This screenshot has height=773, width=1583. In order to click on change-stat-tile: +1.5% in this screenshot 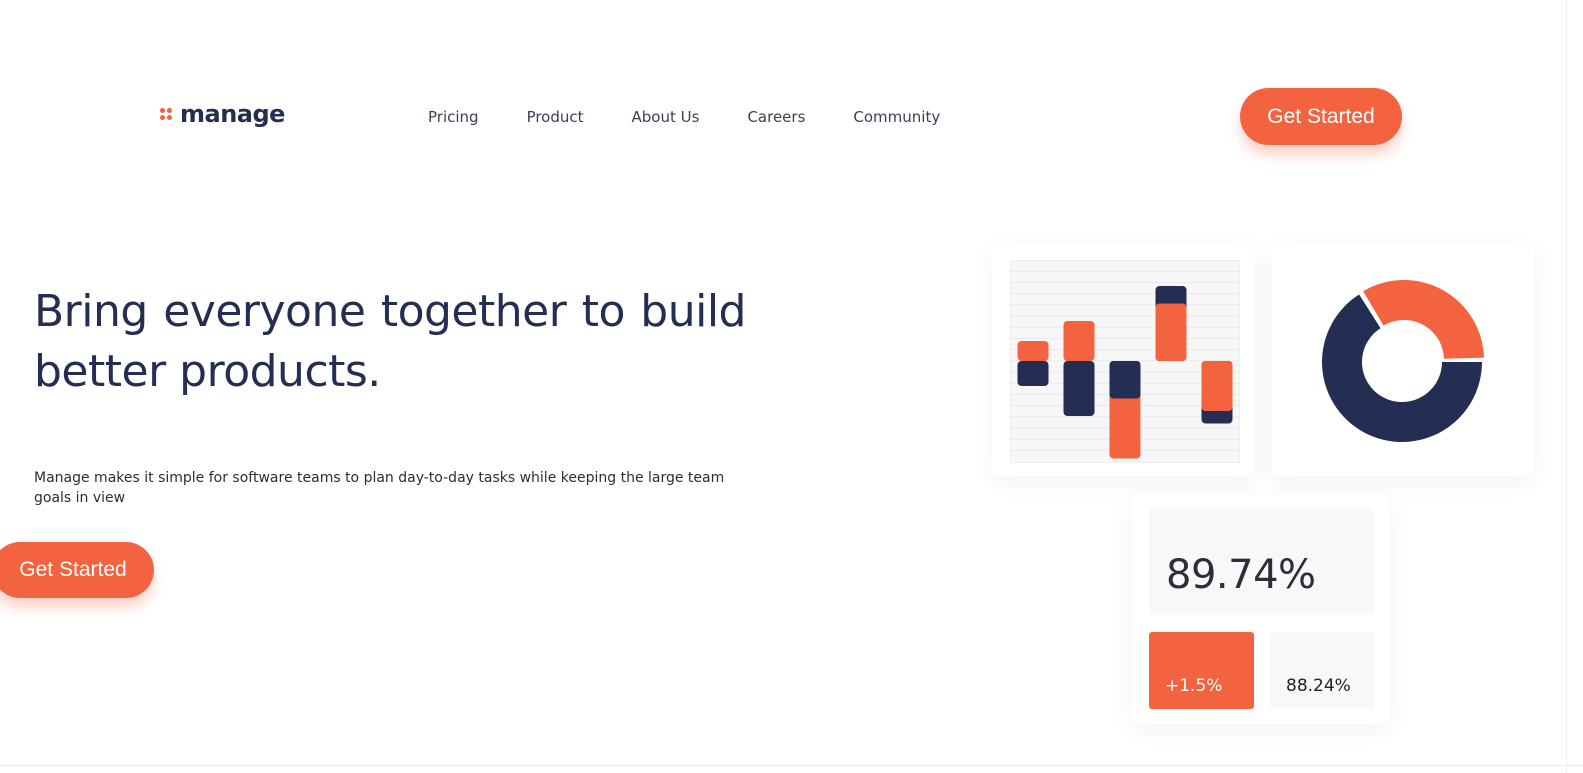, I will do `click(1201, 670)`.